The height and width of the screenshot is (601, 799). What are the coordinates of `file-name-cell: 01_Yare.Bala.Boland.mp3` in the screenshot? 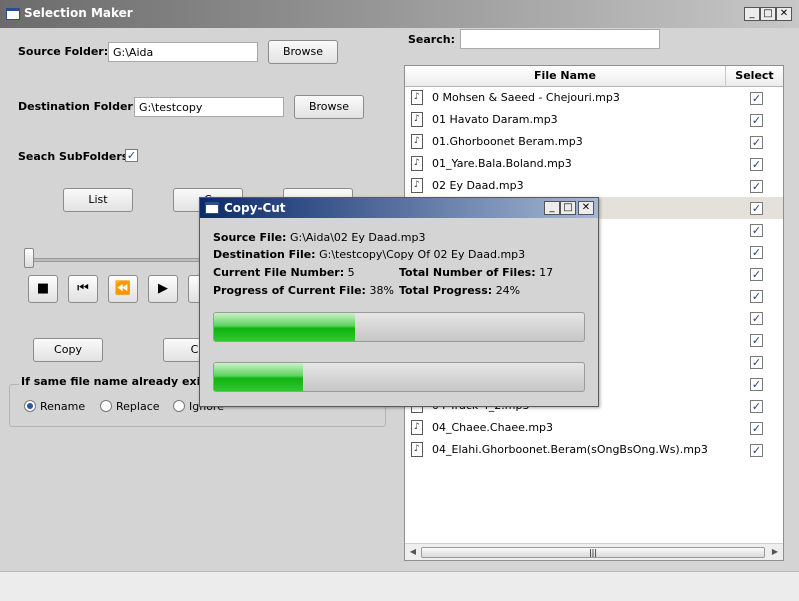 It's located at (502, 163).